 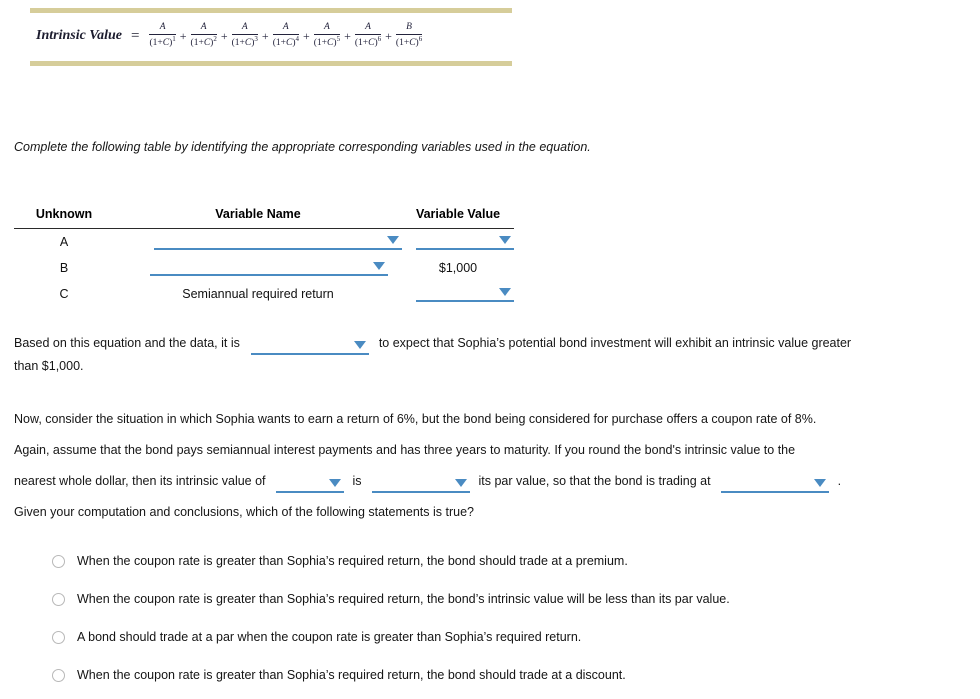 I want to click on now-text-part-2: is, so click(x=357, y=481).